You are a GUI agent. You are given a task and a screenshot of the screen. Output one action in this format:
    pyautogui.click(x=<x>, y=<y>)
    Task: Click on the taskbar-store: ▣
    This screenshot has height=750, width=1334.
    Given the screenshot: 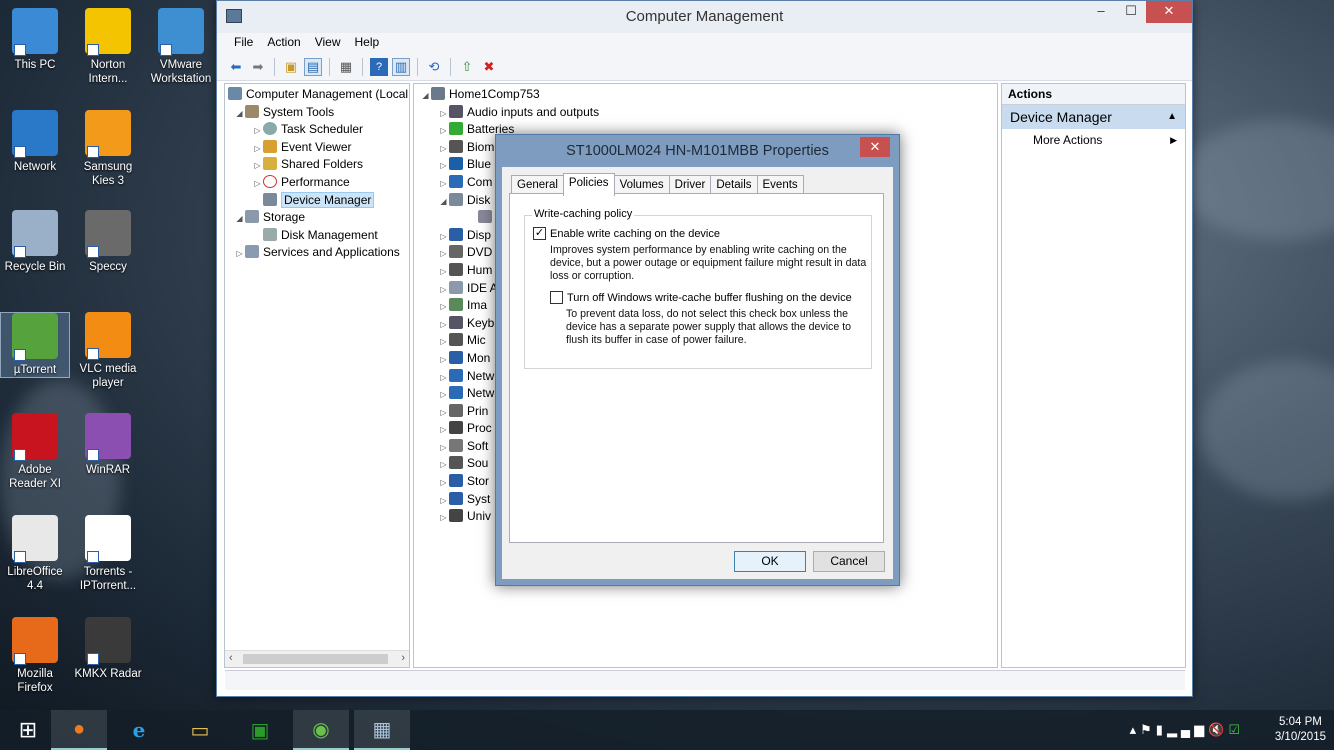 What is the action you would take?
    pyautogui.click(x=260, y=730)
    